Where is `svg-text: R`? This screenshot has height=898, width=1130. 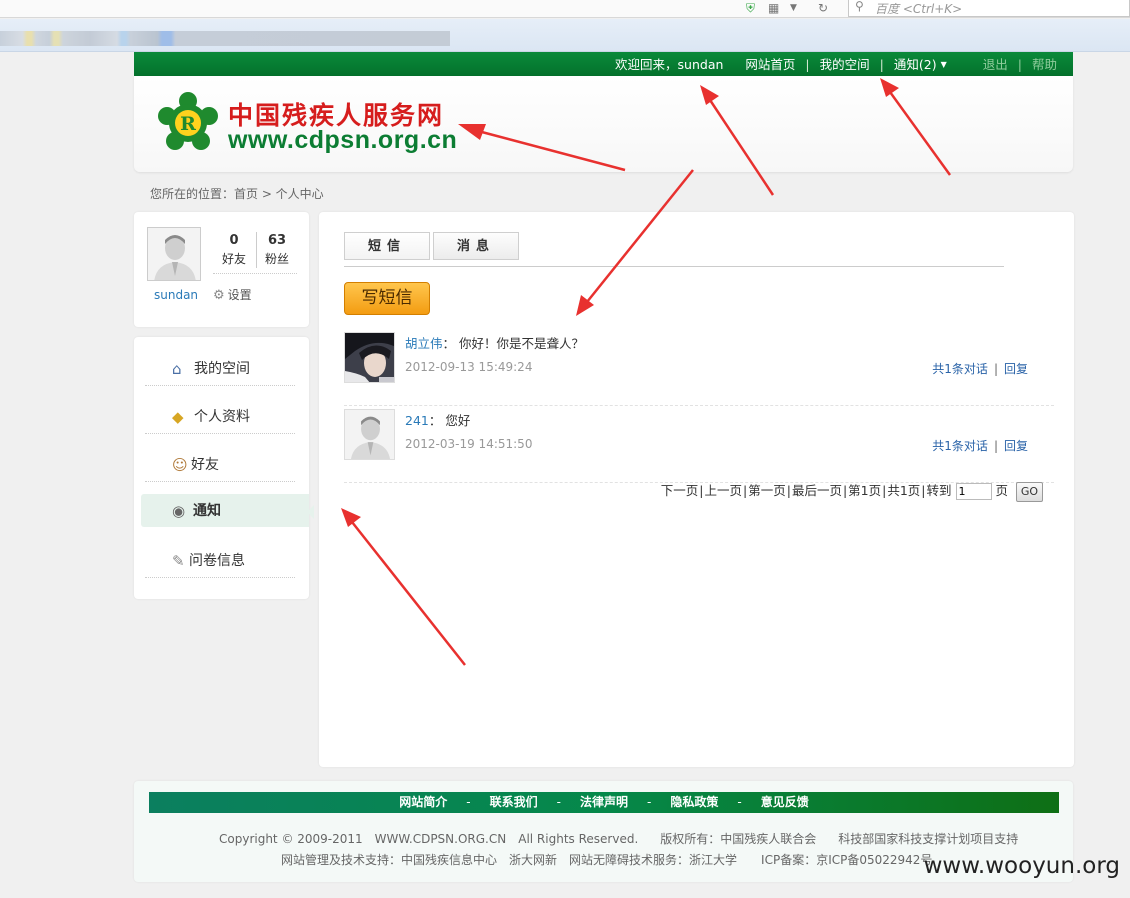
svg-text: R is located at coordinates (188, 124).